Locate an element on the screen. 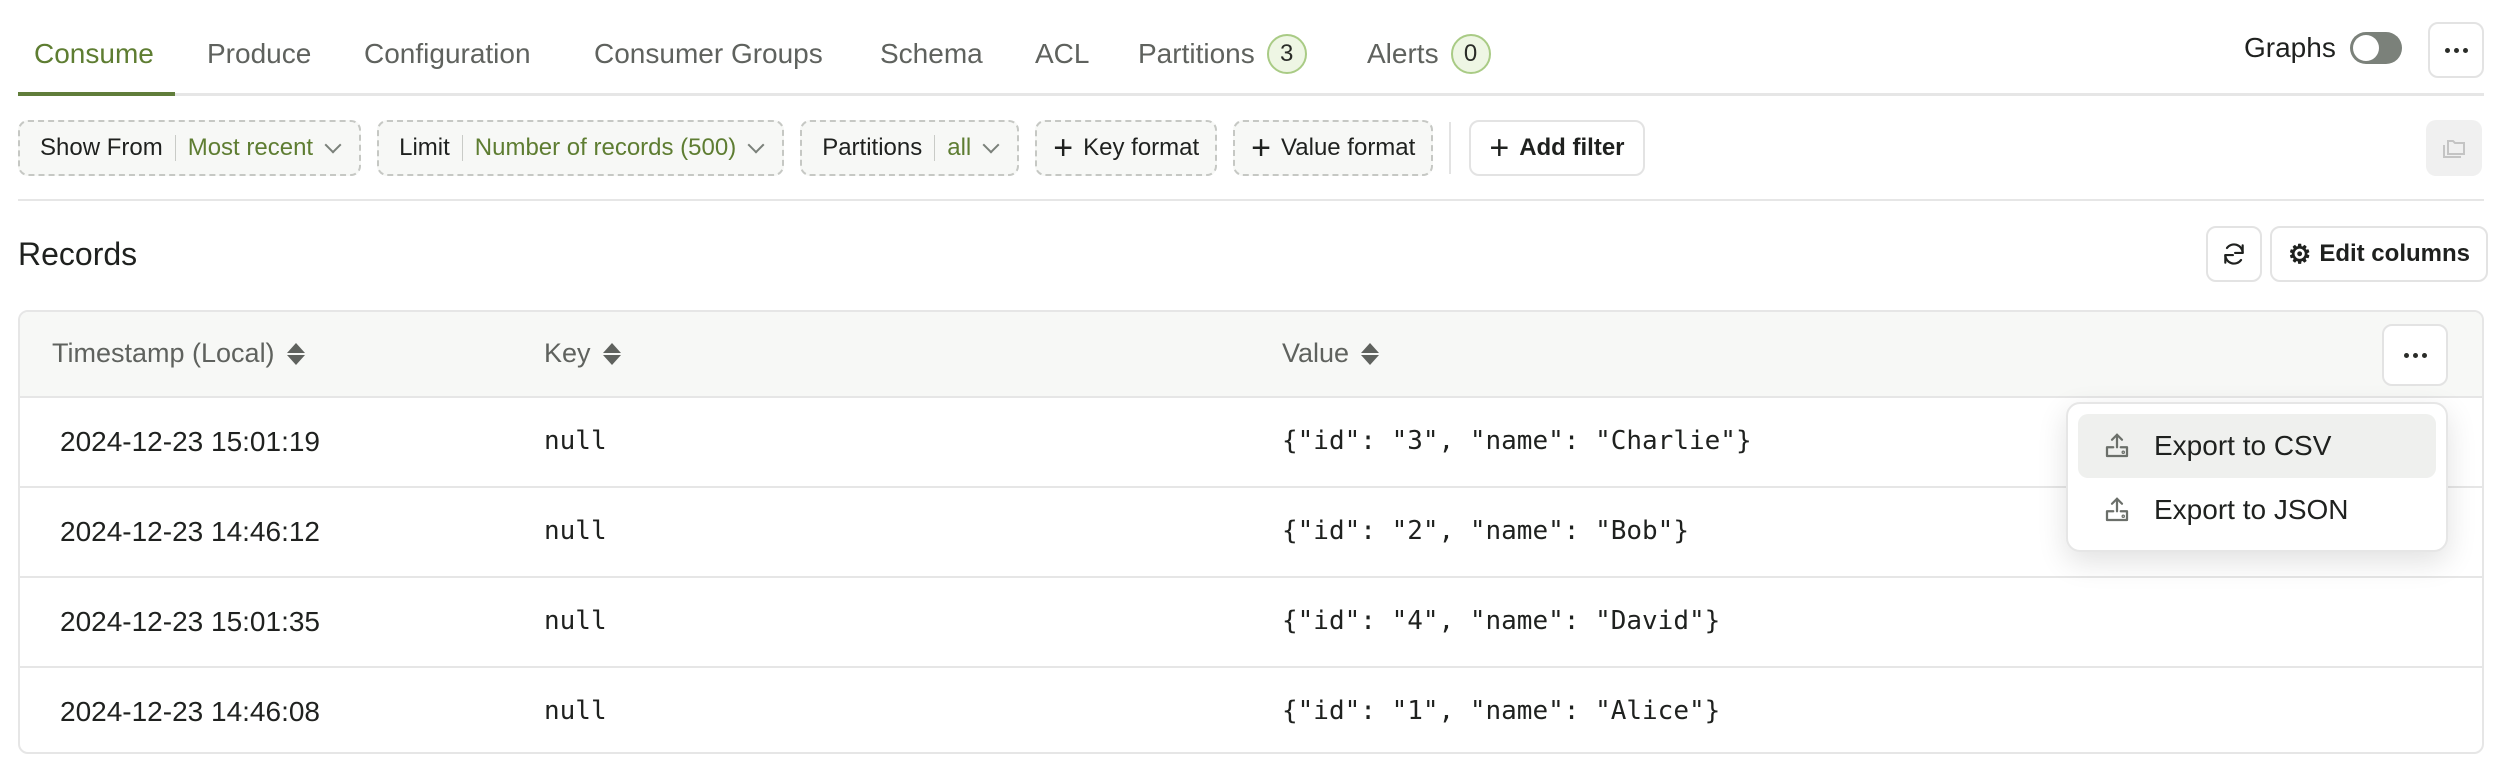 The width and height of the screenshot is (2496, 776). timestamp-cell: 2024-12-23 15:01:35 is located at coordinates (190, 621).